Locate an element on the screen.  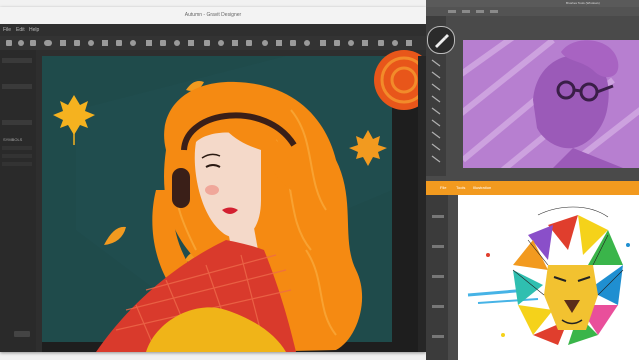
properties-panel is located at coordinates (437, 277).